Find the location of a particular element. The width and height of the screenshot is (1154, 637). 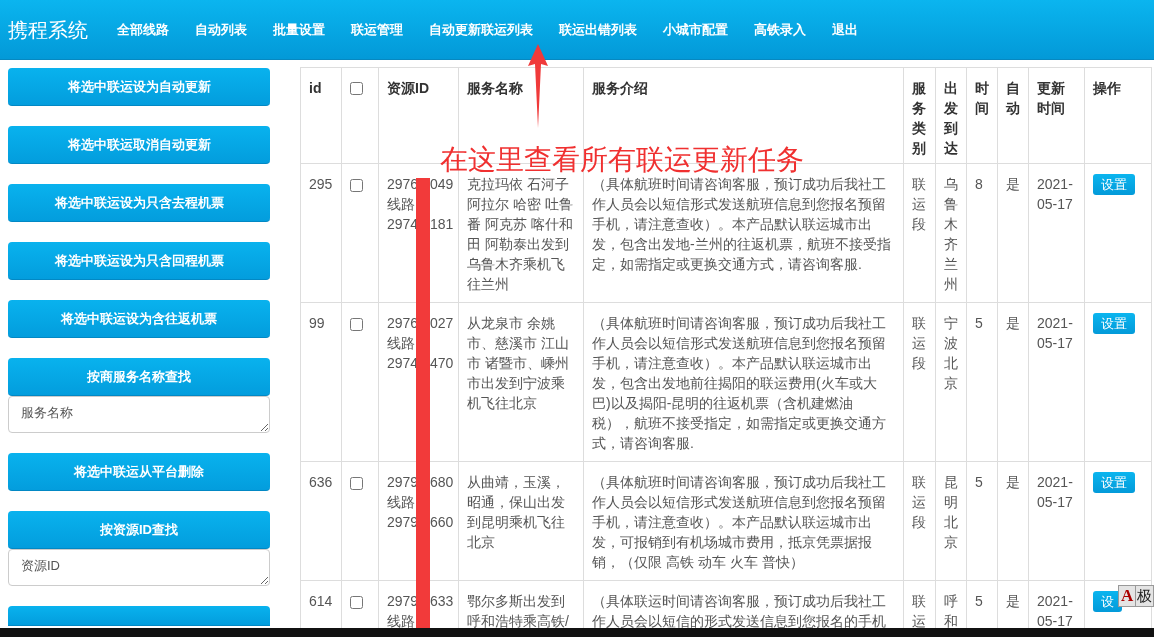

table-cell: 克拉玛依 石河子阿拉尔 哈密 吐鲁番 阿克苏 喀什和田 阿勒泰出发到乌鲁木齐乘机飞往兰州 is located at coordinates (520, 234).